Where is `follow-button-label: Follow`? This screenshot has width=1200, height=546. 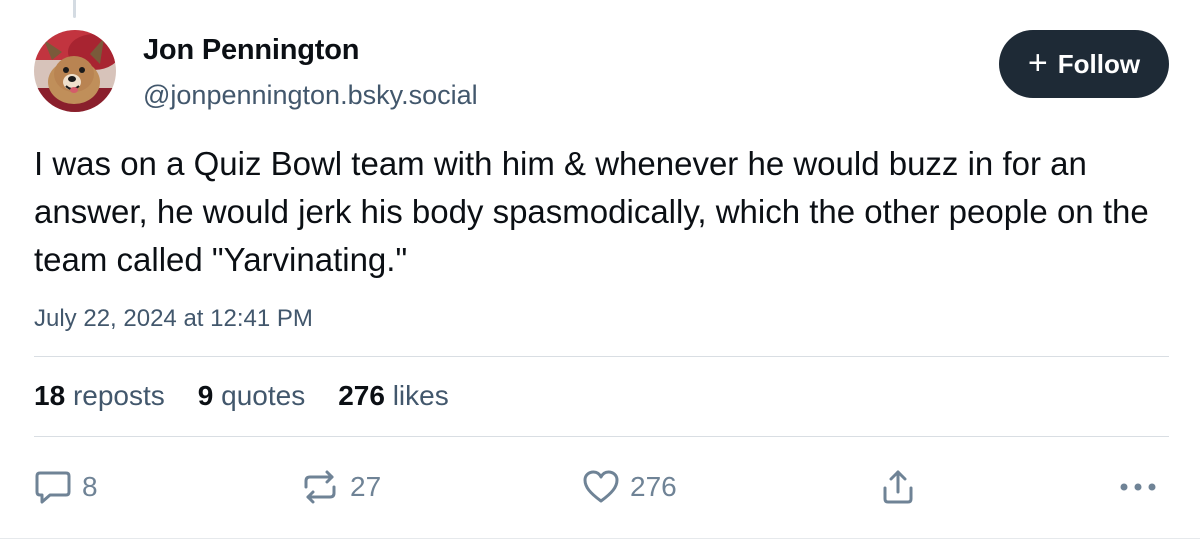 follow-button-label: Follow is located at coordinates (1099, 63).